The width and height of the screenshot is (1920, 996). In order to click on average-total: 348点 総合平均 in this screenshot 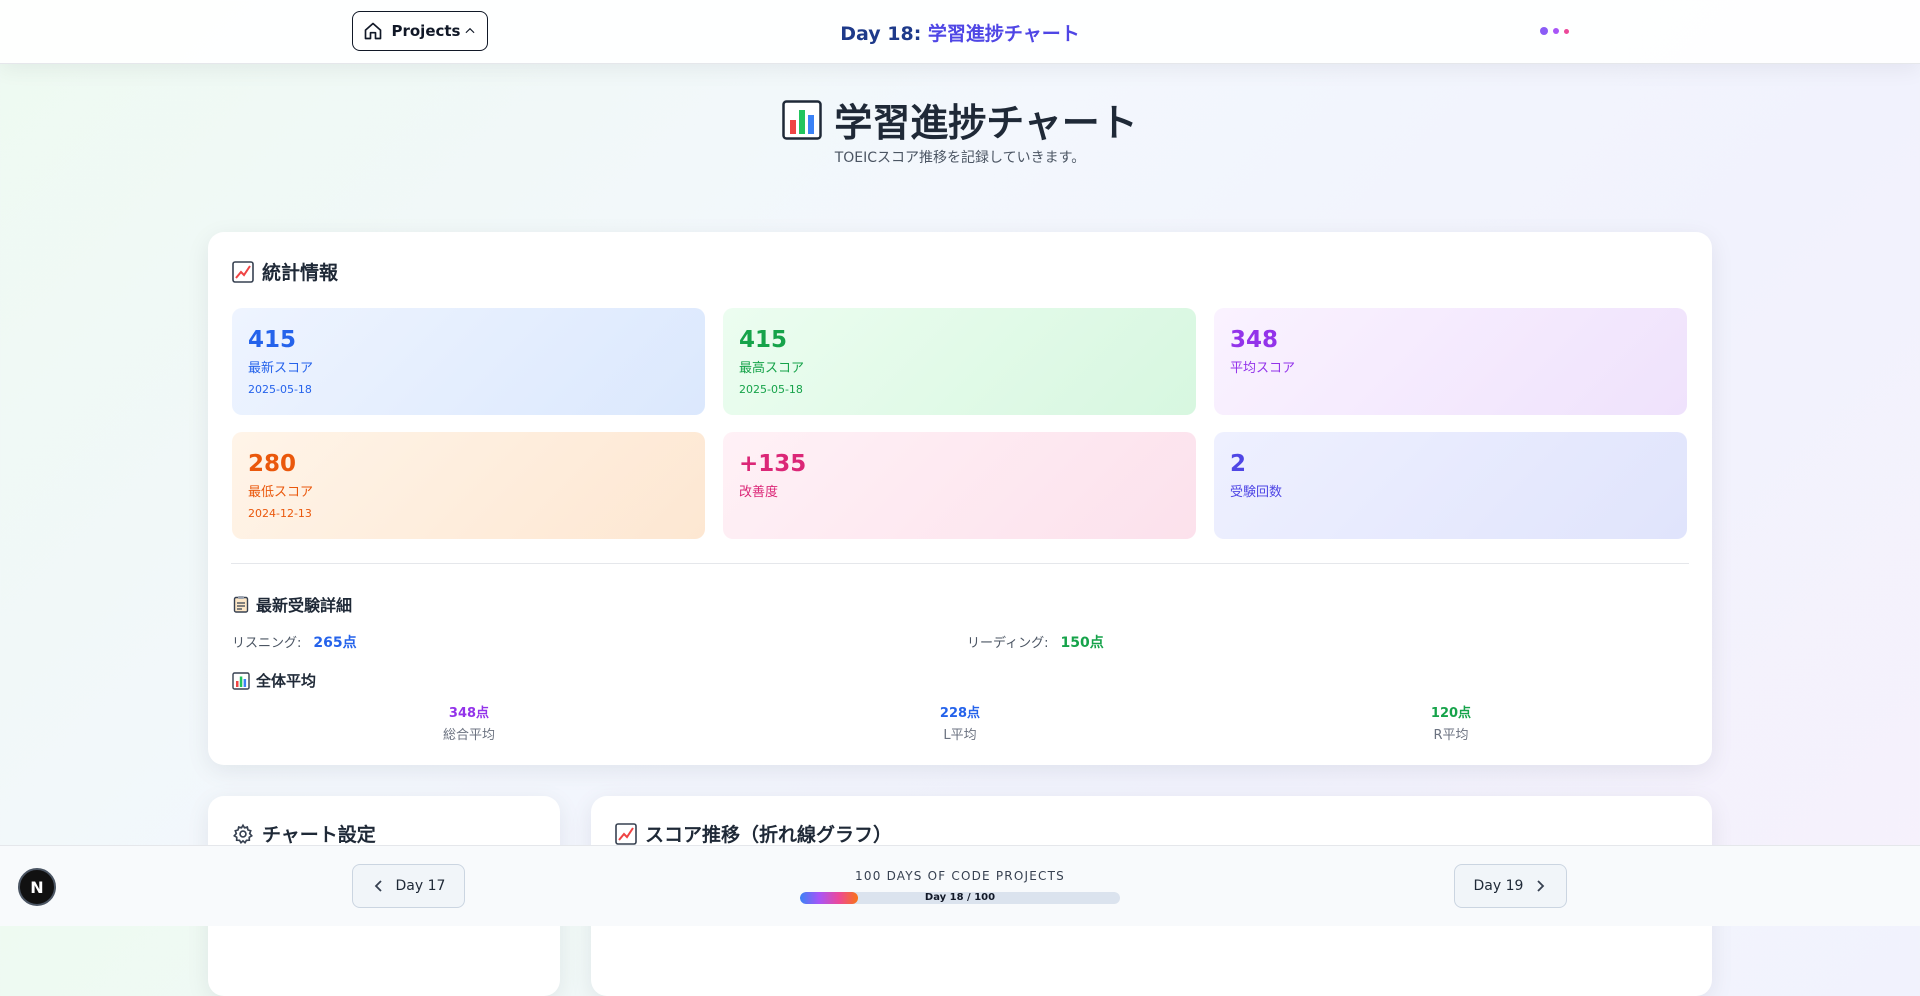, I will do `click(469, 722)`.